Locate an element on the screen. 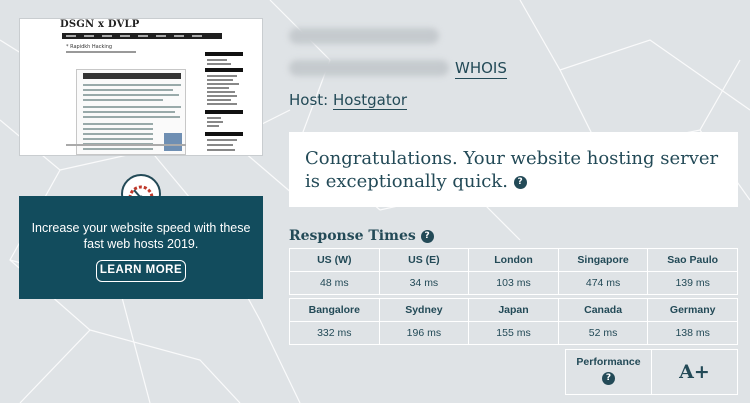 This screenshot has width=750, height=403. location-header: Bangalore is located at coordinates (335, 310).